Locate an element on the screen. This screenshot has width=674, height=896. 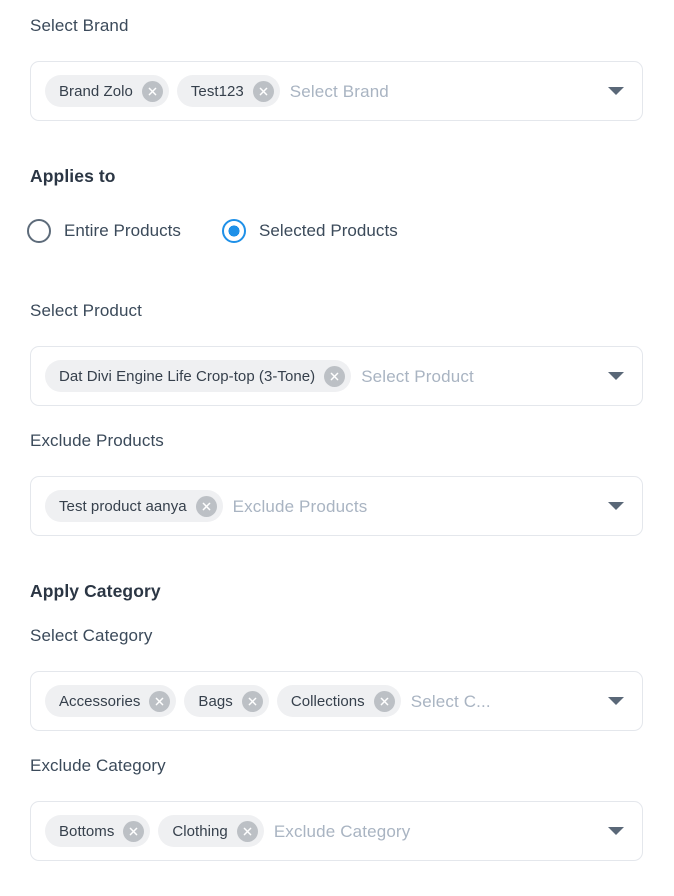
chip: Brand Zolo is located at coordinates (107, 91).